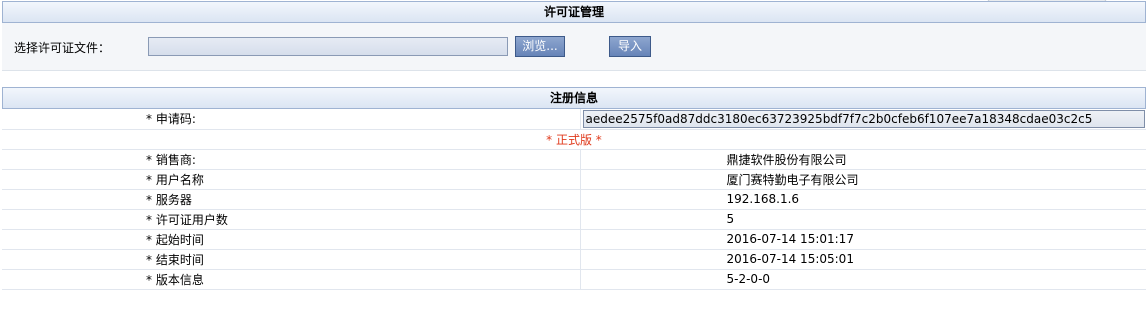 Image resolution: width=1146 pixels, height=322 pixels. I want to click on table-row: * 结束时间 2016-07-14 15:05:01, so click(574, 259).